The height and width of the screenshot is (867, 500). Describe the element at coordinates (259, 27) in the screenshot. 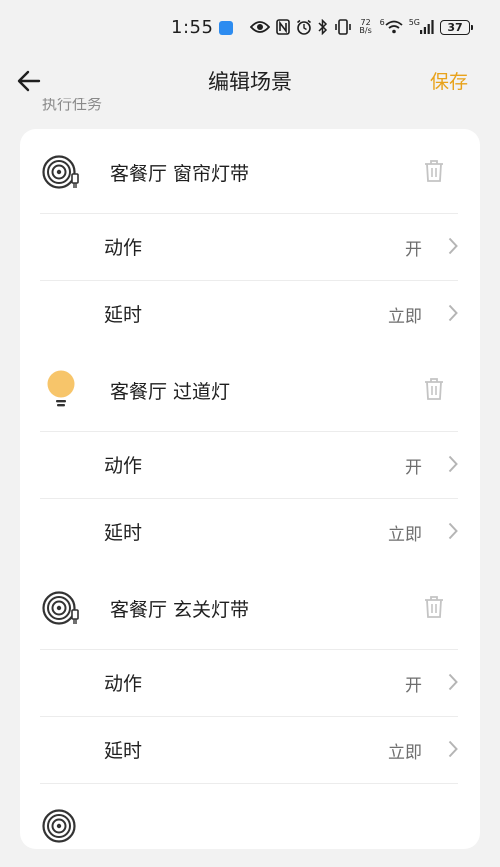

I see `eye-icon` at that location.